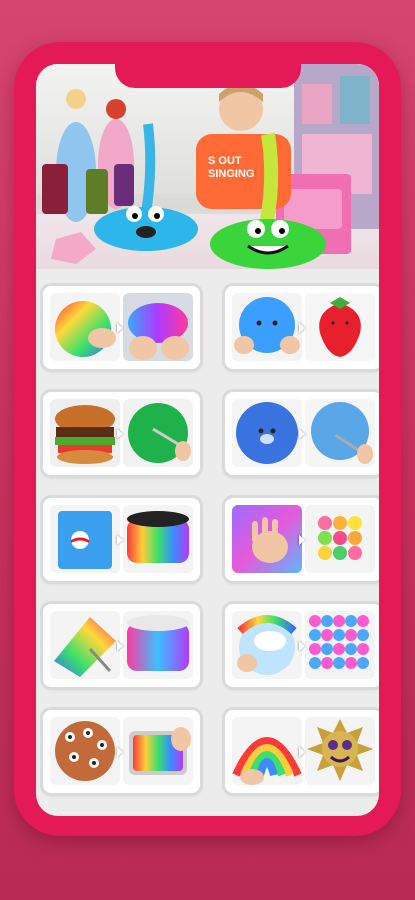 This screenshot has width=415, height=900. What do you see at coordinates (85, 433) in the screenshot?
I see `thumb-burger-slime` at bounding box center [85, 433].